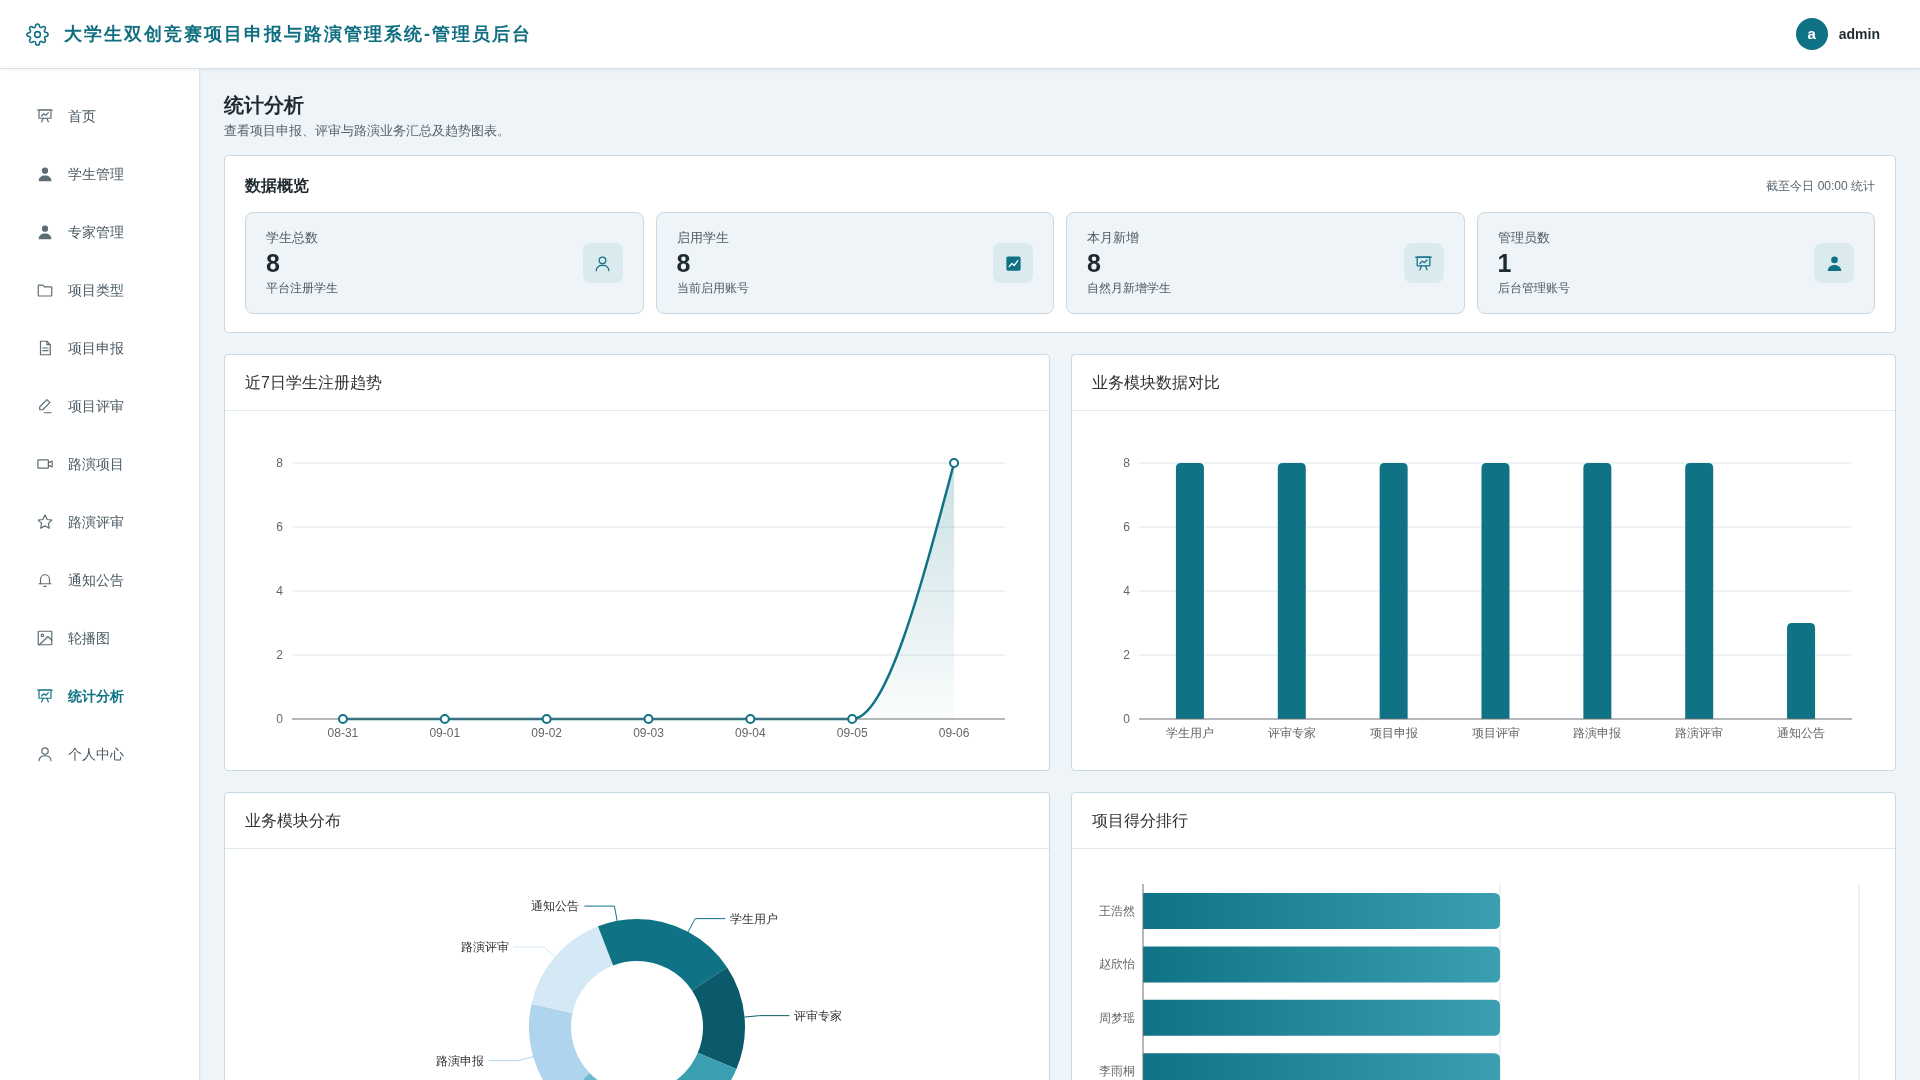 This screenshot has height=1080, width=1920. I want to click on axis-label: 通知公告, so click(1800, 733).